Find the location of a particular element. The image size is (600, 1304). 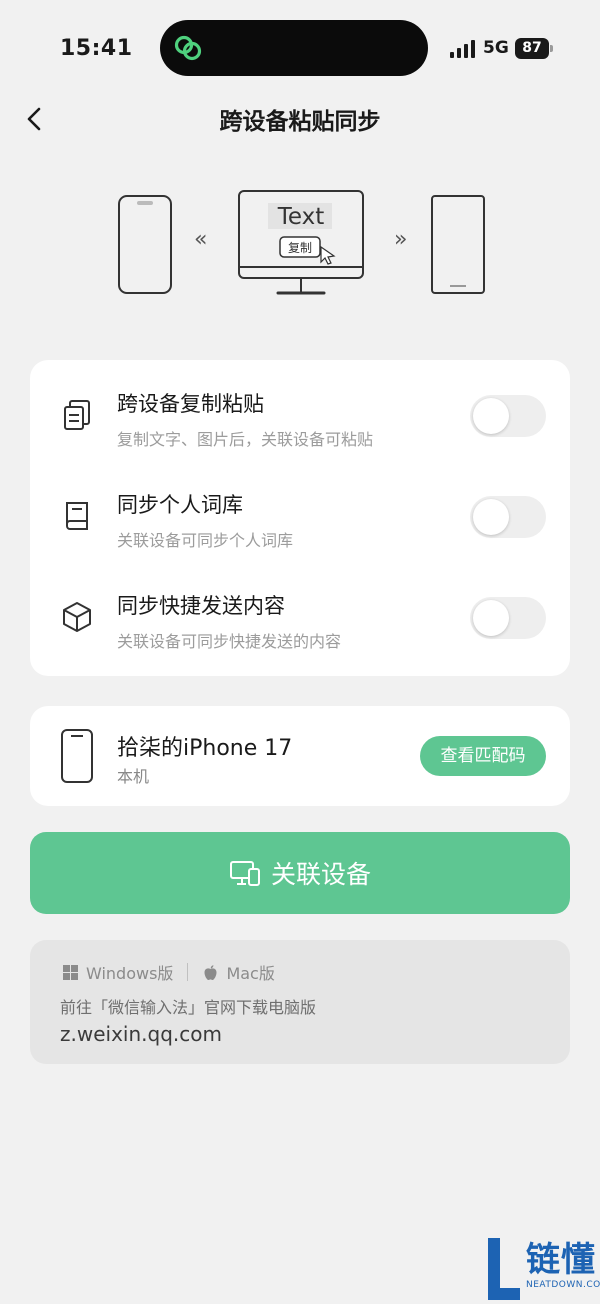

monitor-icon: Text 复制 is located at coordinates (301, 242).